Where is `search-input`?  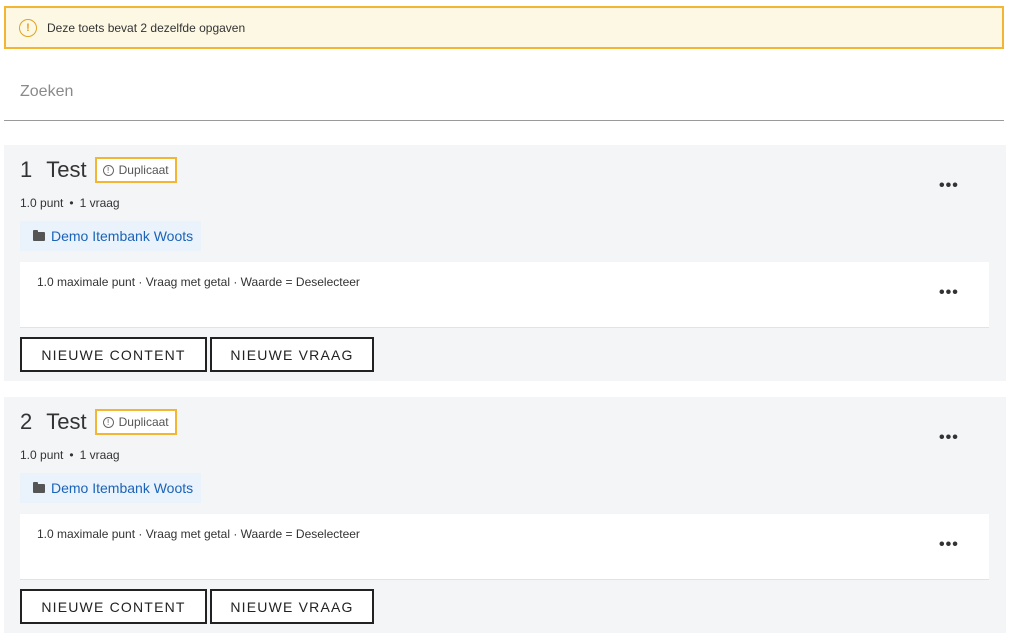
search-input is located at coordinates (504, 92).